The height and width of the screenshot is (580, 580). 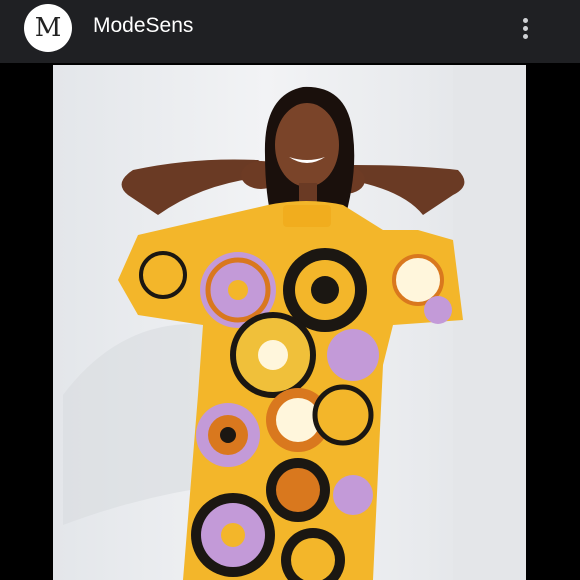 What do you see at coordinates (307, 145) in the screenshot?
I see `face` at bounding box center [307, 145].